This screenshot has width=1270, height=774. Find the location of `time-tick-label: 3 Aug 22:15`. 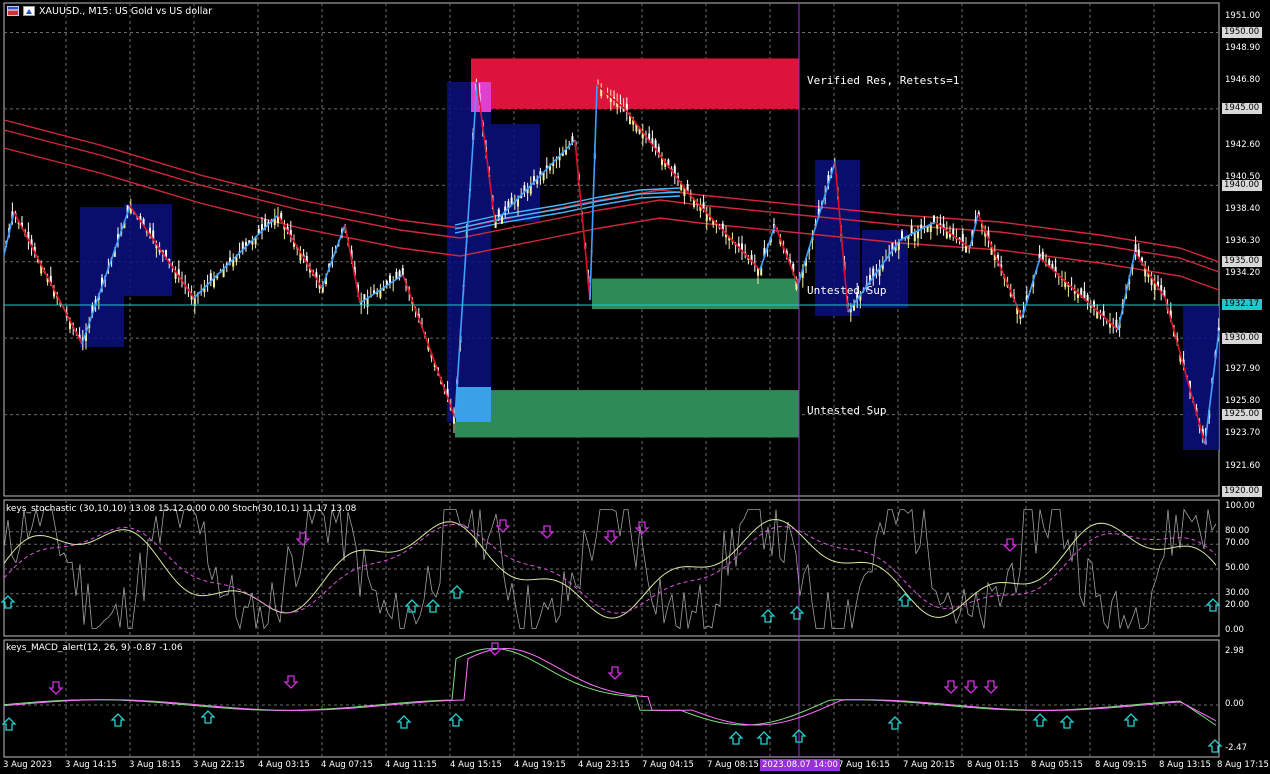

time-tick-label: 3 Aug 22:15 is located at coordinates (219, 765).